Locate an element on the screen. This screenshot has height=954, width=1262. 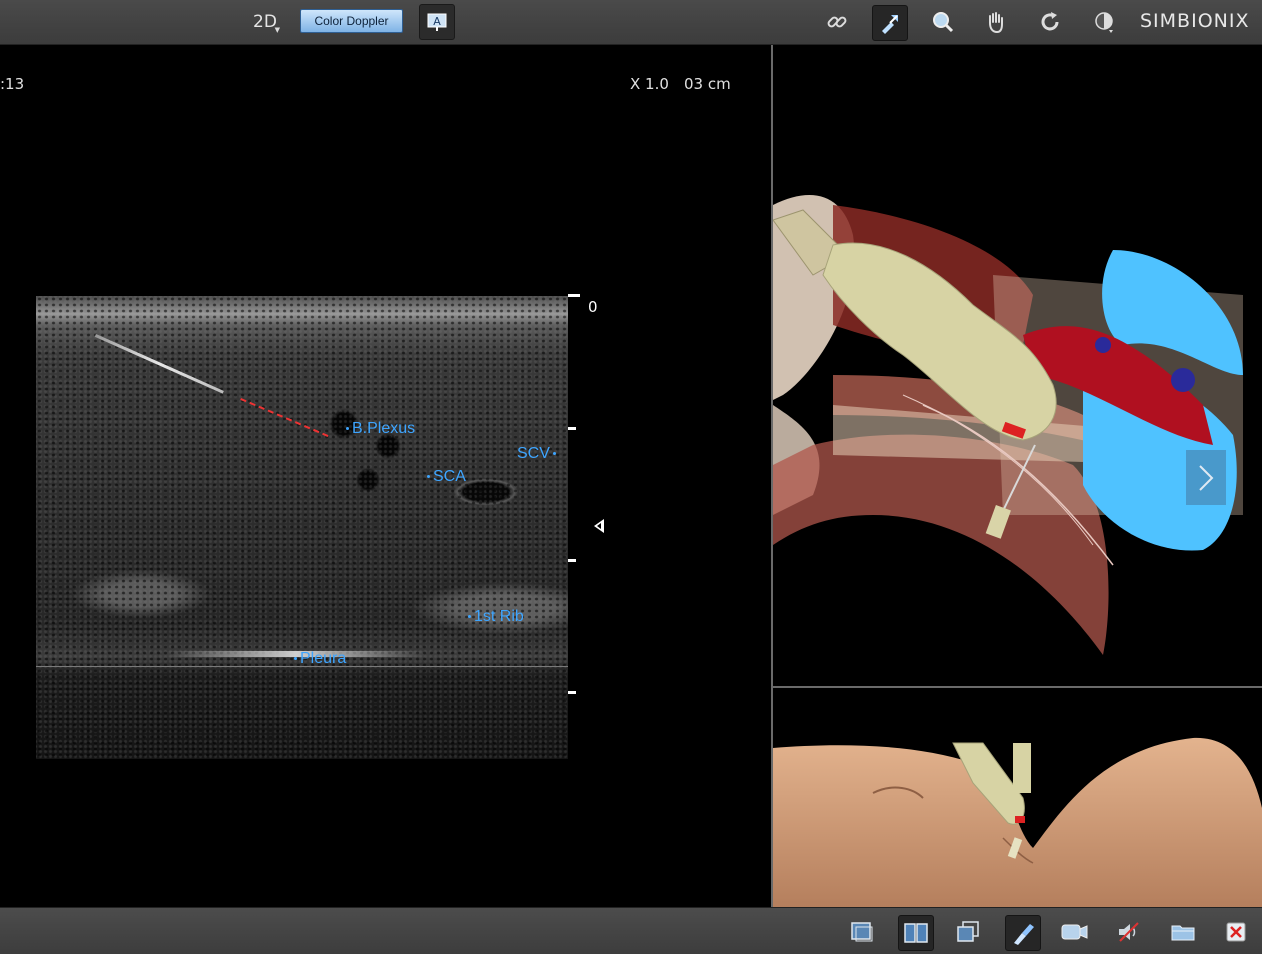
overlay-view-icon is located at coordinates (968, 931).